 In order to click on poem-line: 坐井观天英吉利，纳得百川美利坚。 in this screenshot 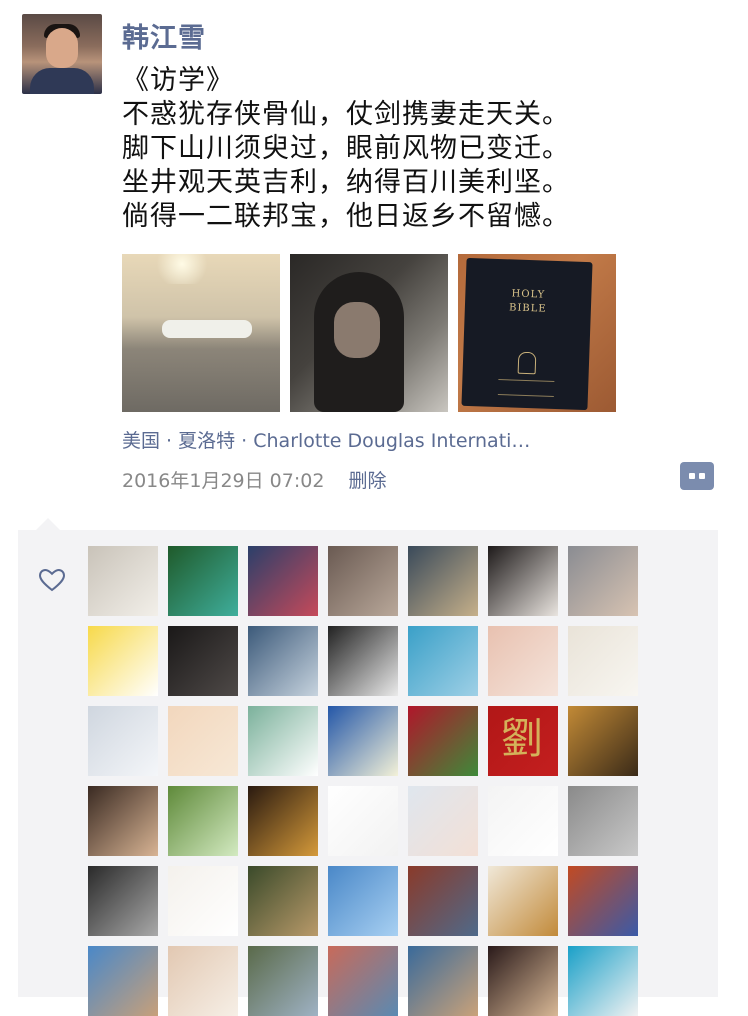, I will do `click(346, 182)`.